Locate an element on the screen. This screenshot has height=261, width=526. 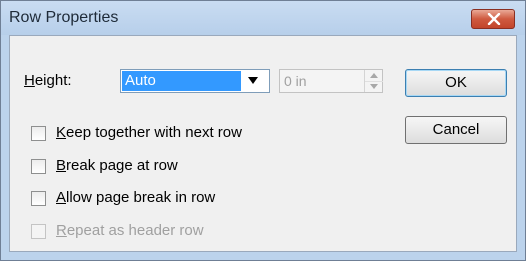
ok-button: OK is located at coordinates (456, 83).